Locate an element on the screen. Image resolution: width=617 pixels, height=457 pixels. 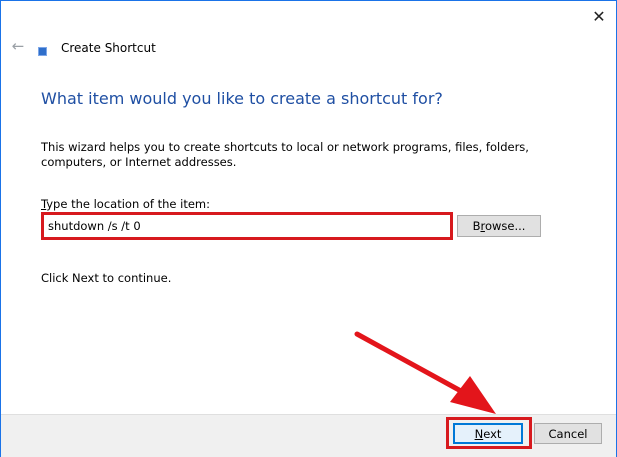
continue-hint: Click Next to continue. is located at coordinates (106, 278).